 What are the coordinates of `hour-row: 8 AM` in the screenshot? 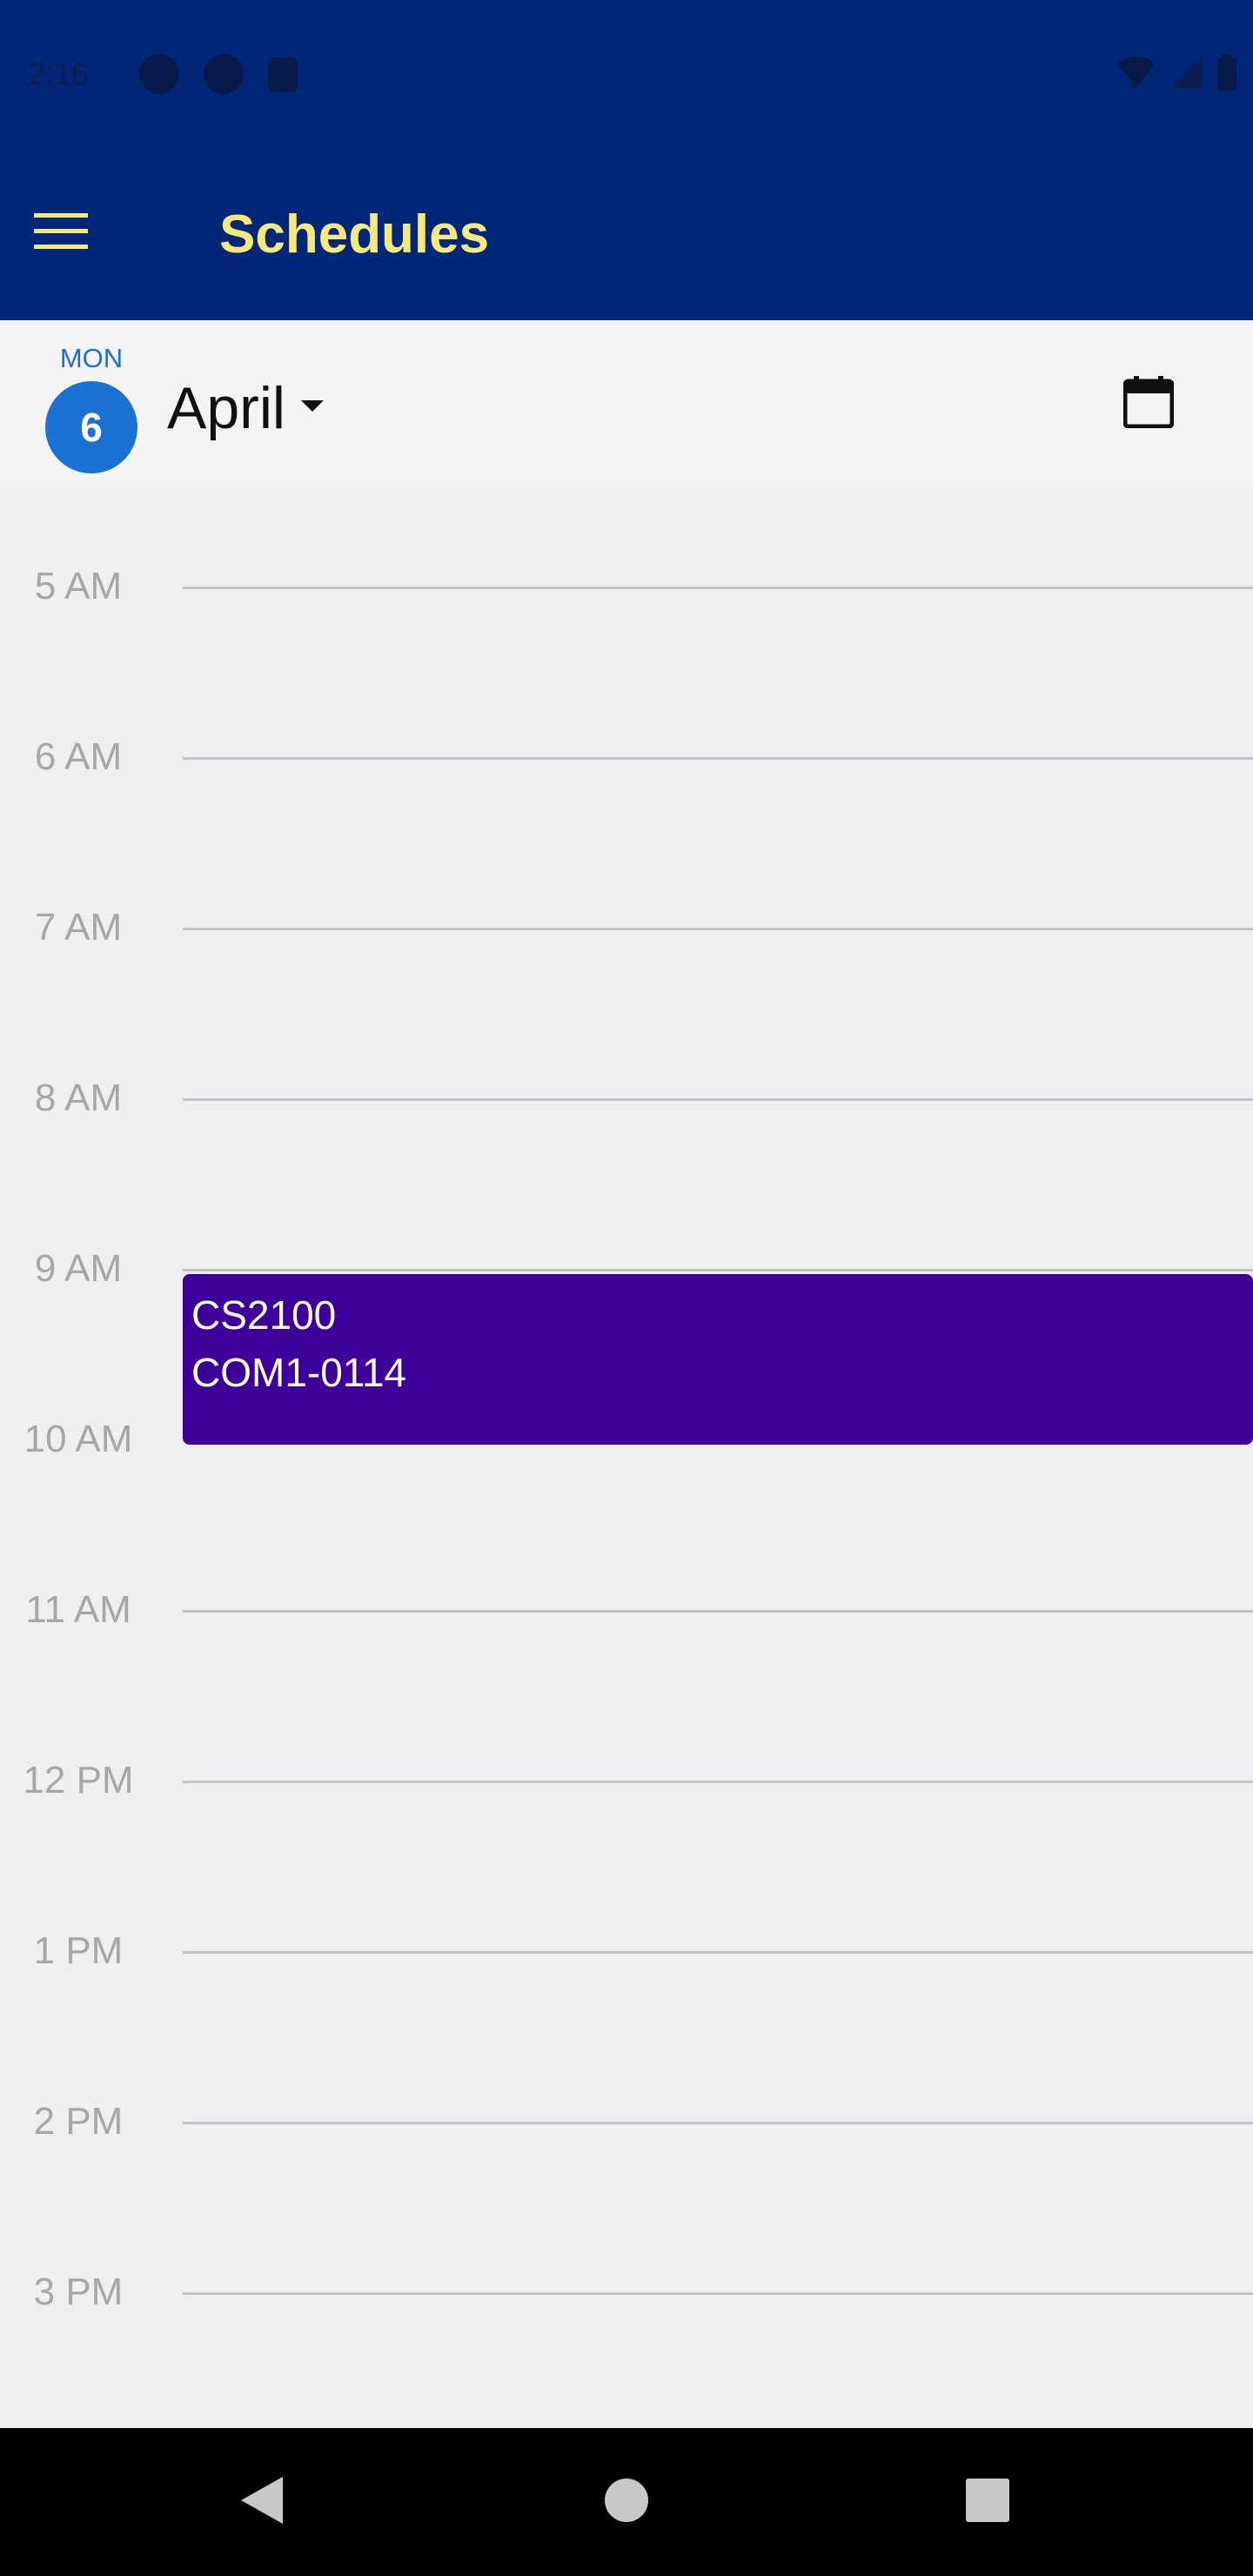 It's located at (626, 1098).